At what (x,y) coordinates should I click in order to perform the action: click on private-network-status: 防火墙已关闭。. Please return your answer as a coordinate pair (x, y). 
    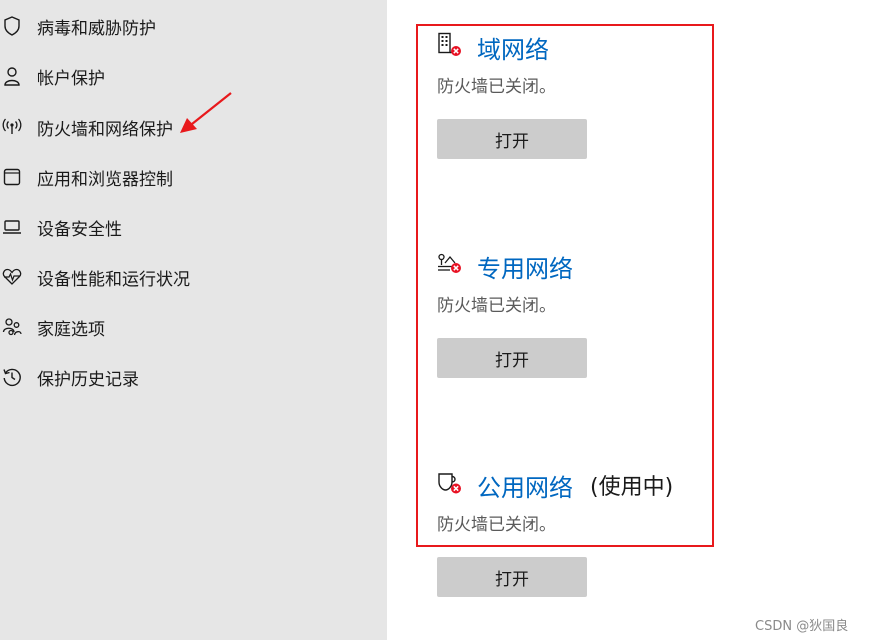
    Looking at the image, I should click on (496, 306).